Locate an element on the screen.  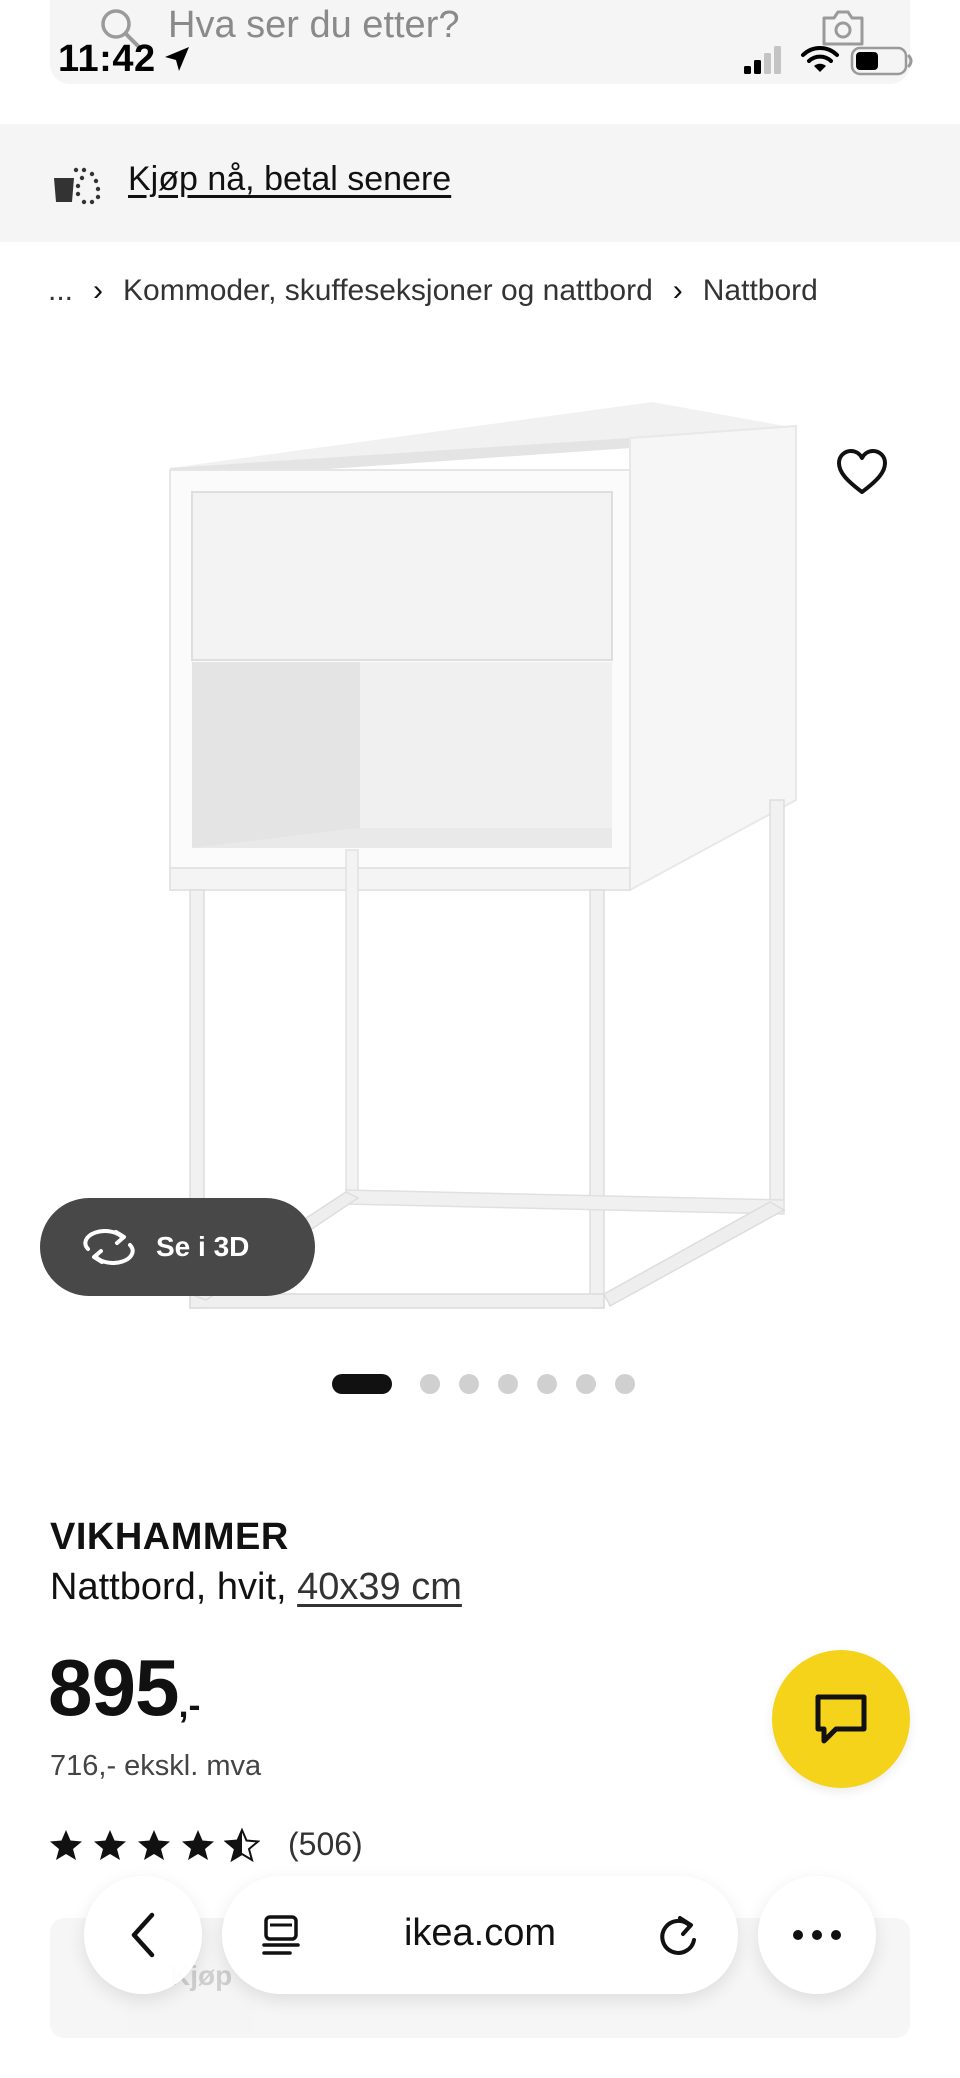
review-count: (506) is located at coordinates (325, 1844).